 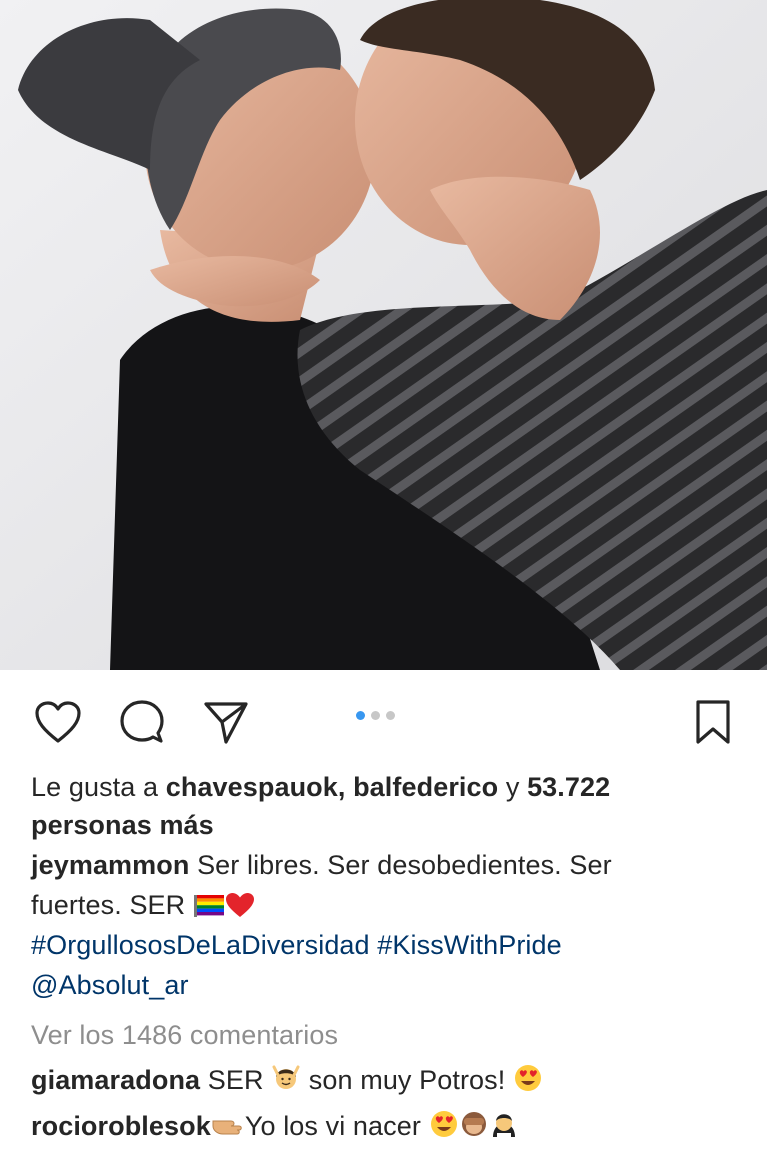 I want to click on caption-text-line2: fuertes. SER, so click(x=108, y=905).